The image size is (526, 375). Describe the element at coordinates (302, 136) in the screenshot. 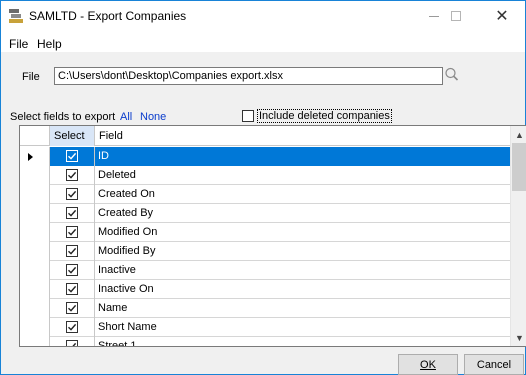

I see `column-header-field: Field` at that location.